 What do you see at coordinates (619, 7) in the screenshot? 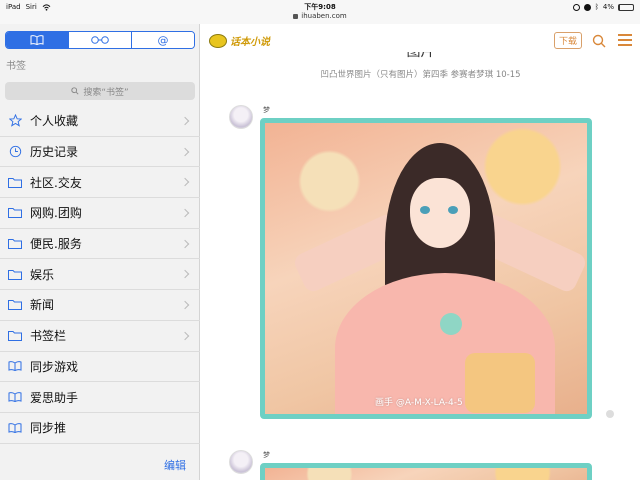
I see `battery-level` at bounding box center [619, 7].